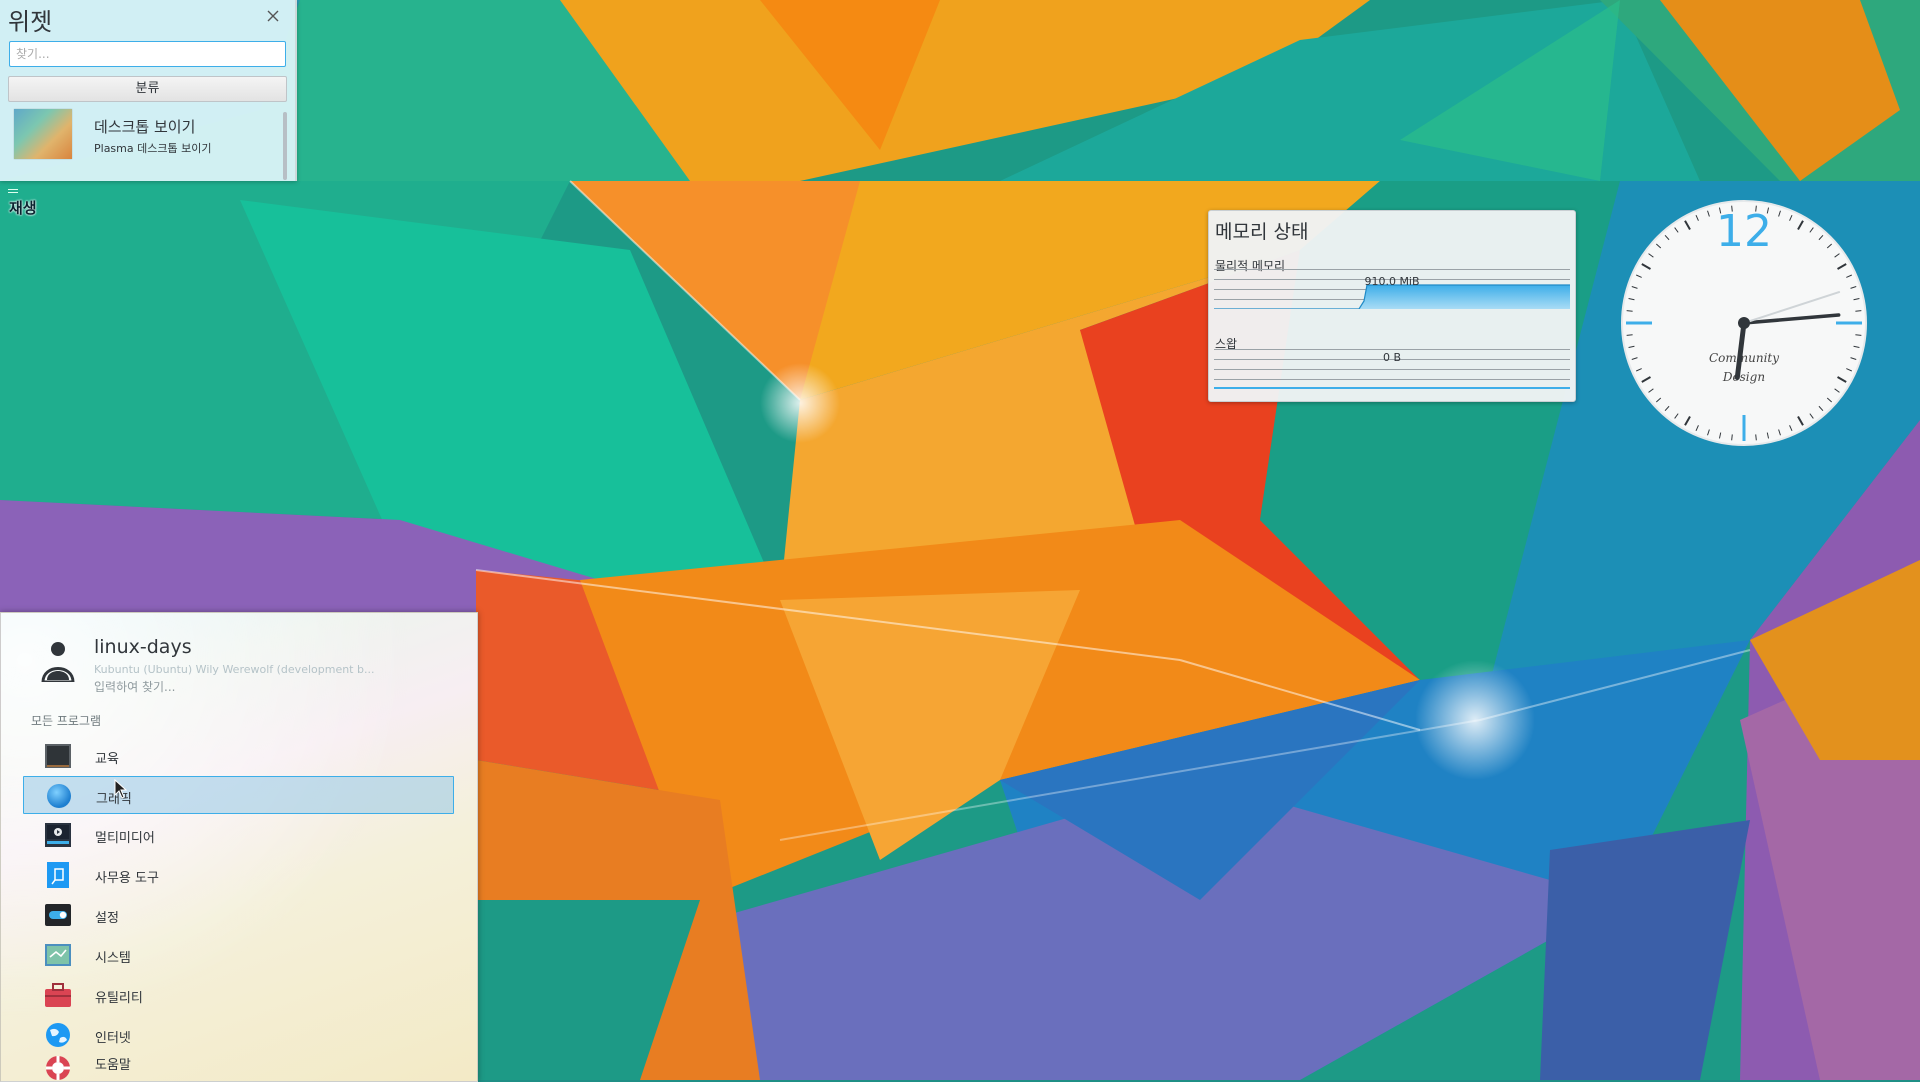 The height and width of the screenshot is (1082, 1920). I want to click on all-programs-heading: 모든 프로그램, so click(66, 721).